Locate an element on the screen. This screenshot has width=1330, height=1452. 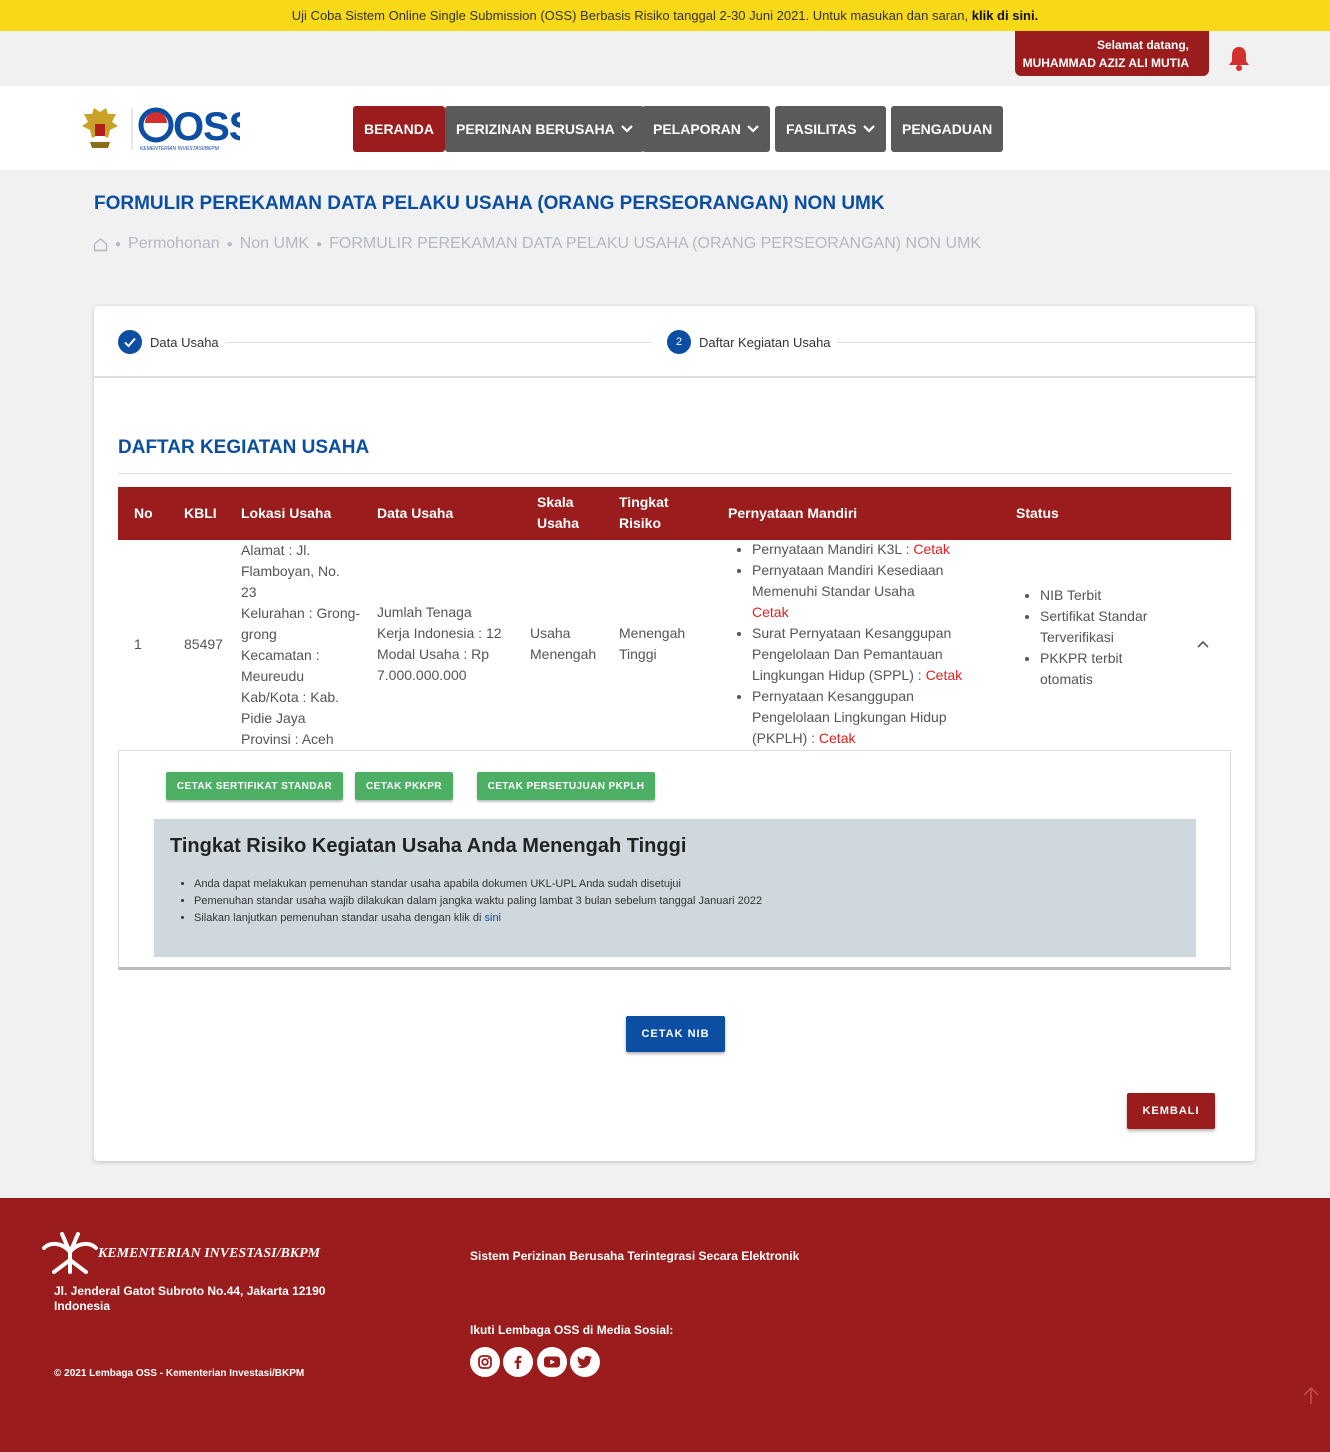
breadcrumb-item-permohonan: Permohonan is located at coordinates (174, 244).